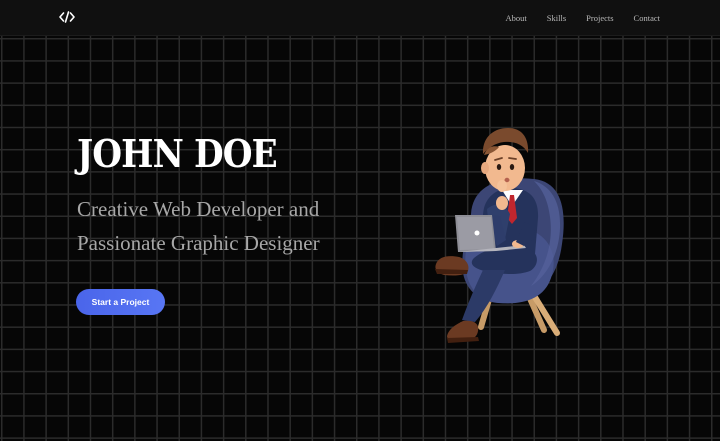  I want to click on hero-title: JOHN DOE, so click(177, 153).